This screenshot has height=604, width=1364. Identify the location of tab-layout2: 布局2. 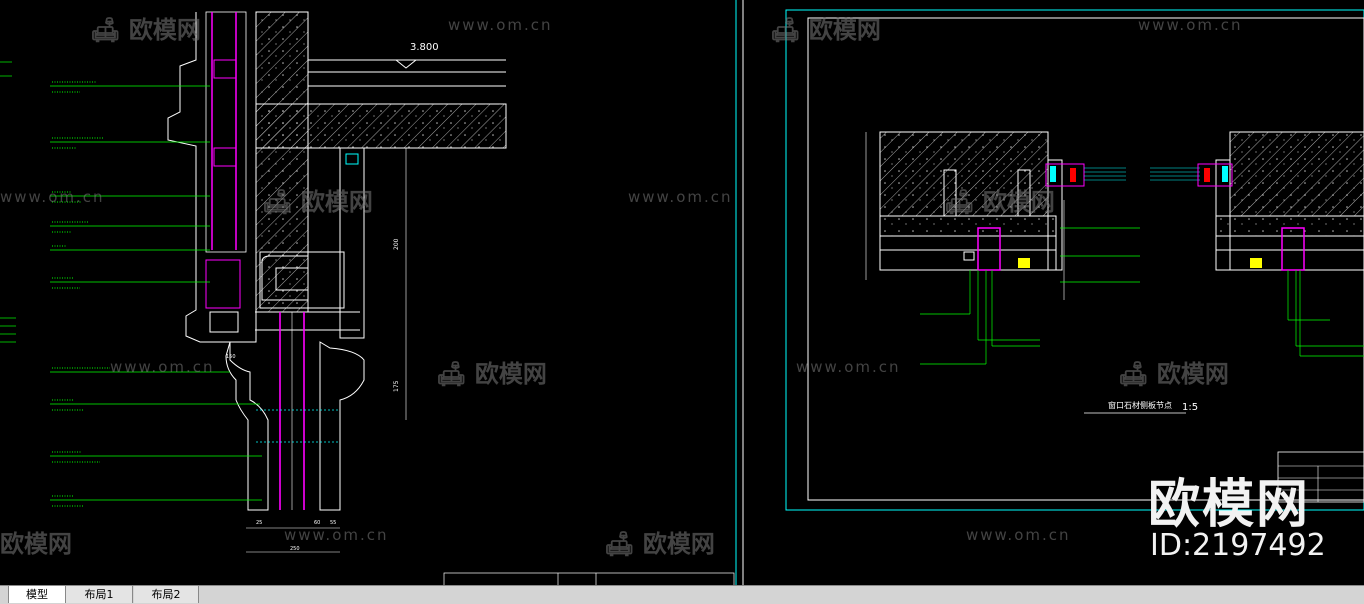
(166, 594).